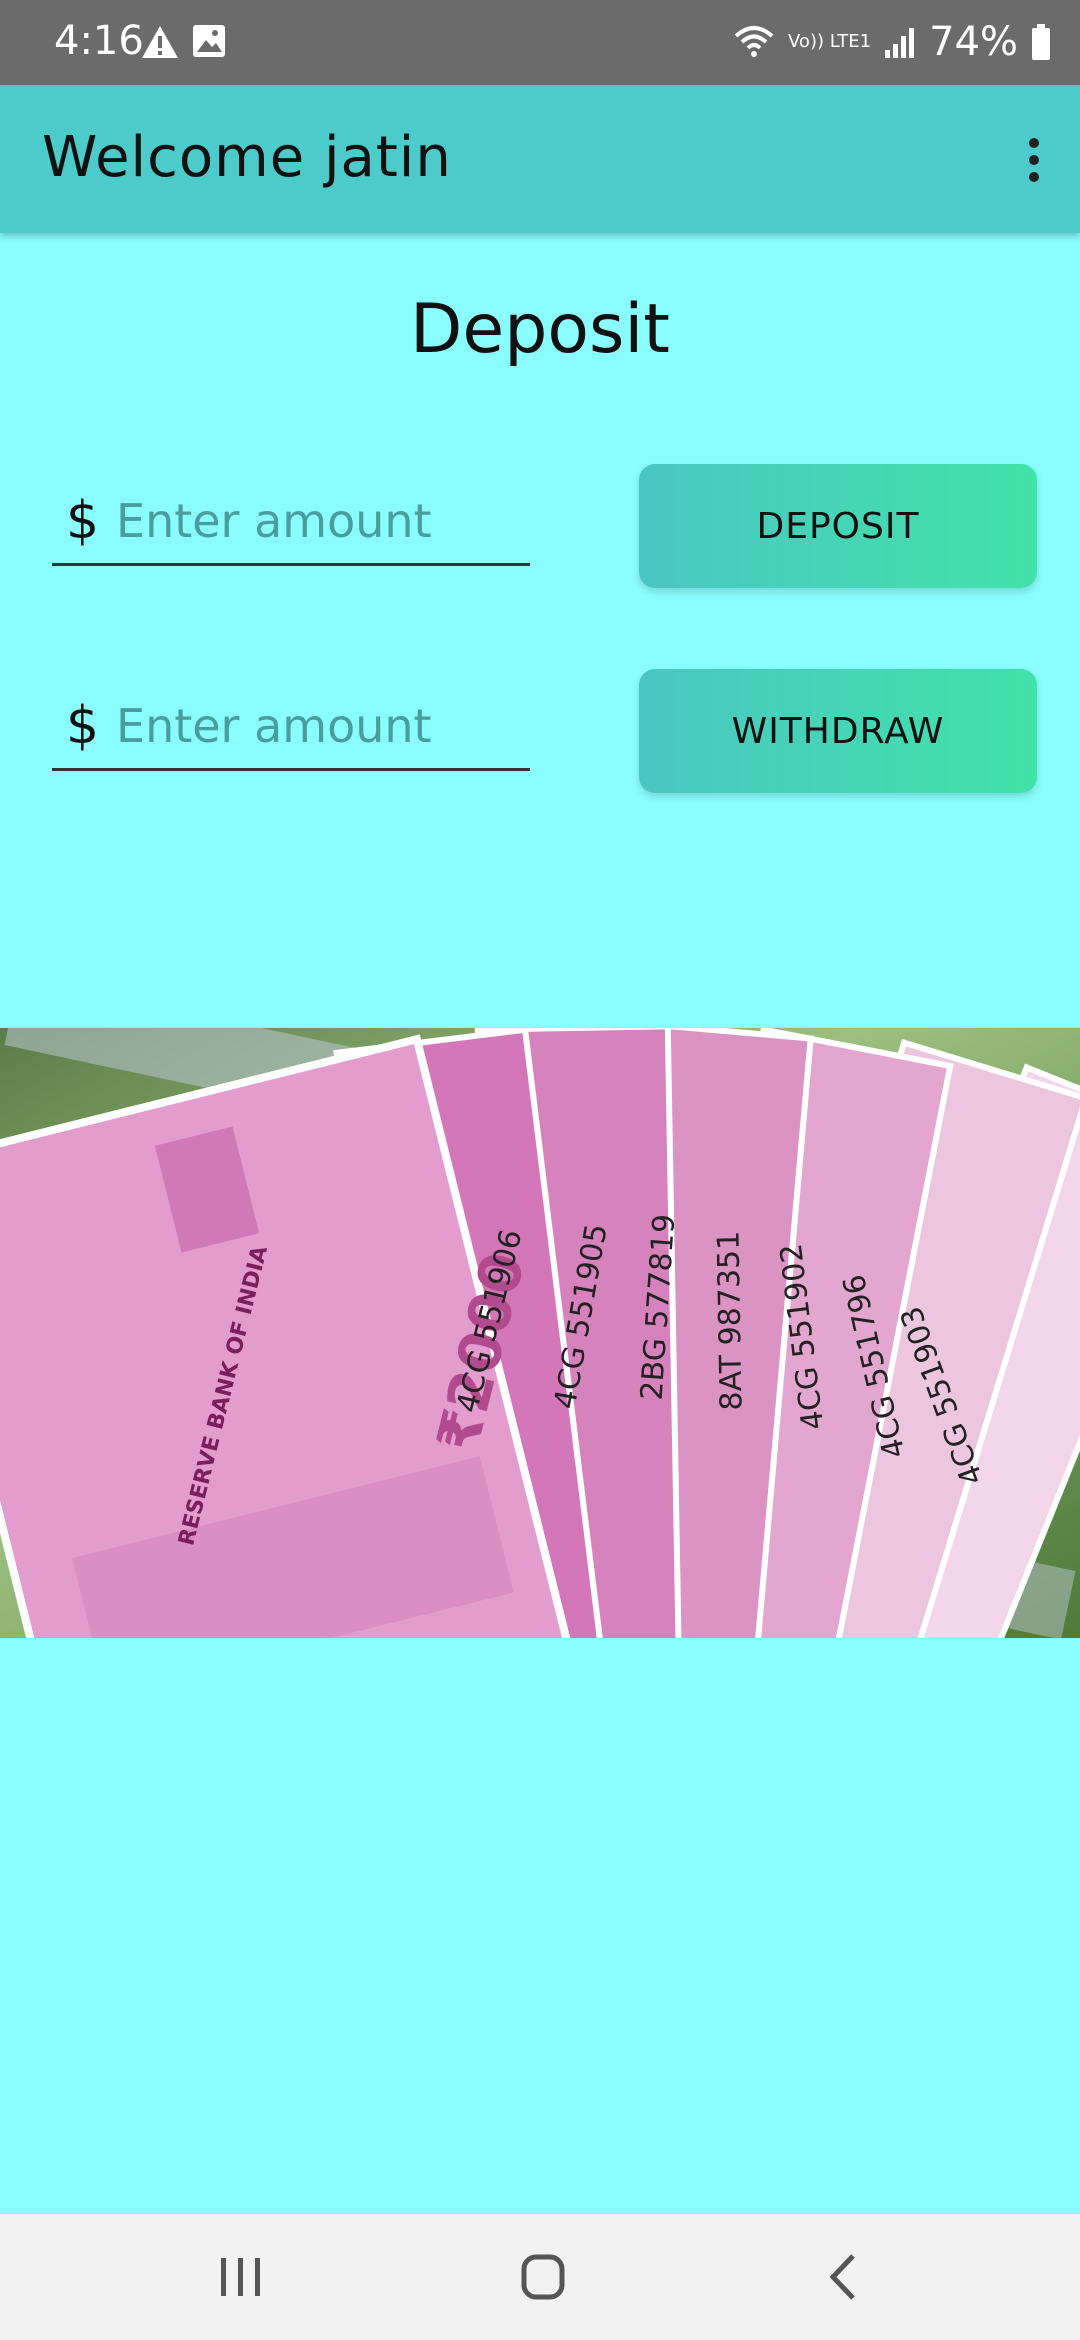  Describe the element at coordinates (540, 329) in the screenshot. I see `page-title: Deposit` at that location.